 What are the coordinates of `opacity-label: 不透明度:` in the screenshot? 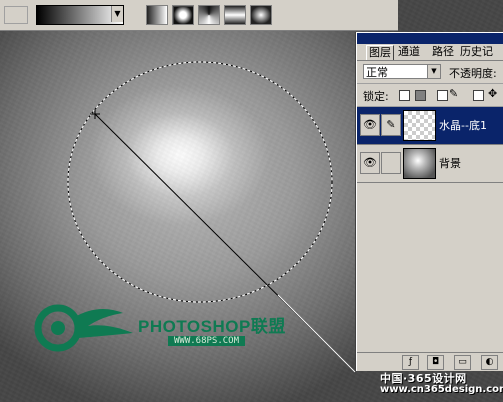 It's located at (473, 73).